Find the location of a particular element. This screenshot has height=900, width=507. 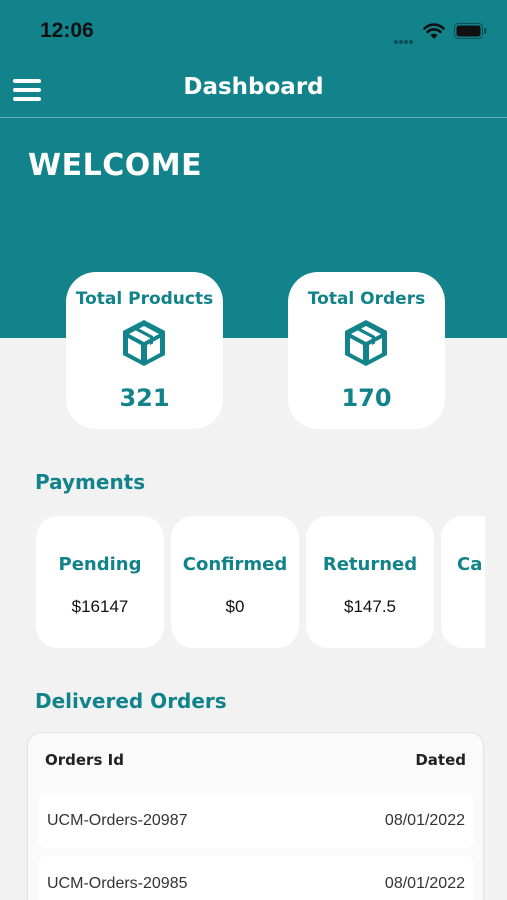

payment-value: $0 is located at coordinates (235, 606).